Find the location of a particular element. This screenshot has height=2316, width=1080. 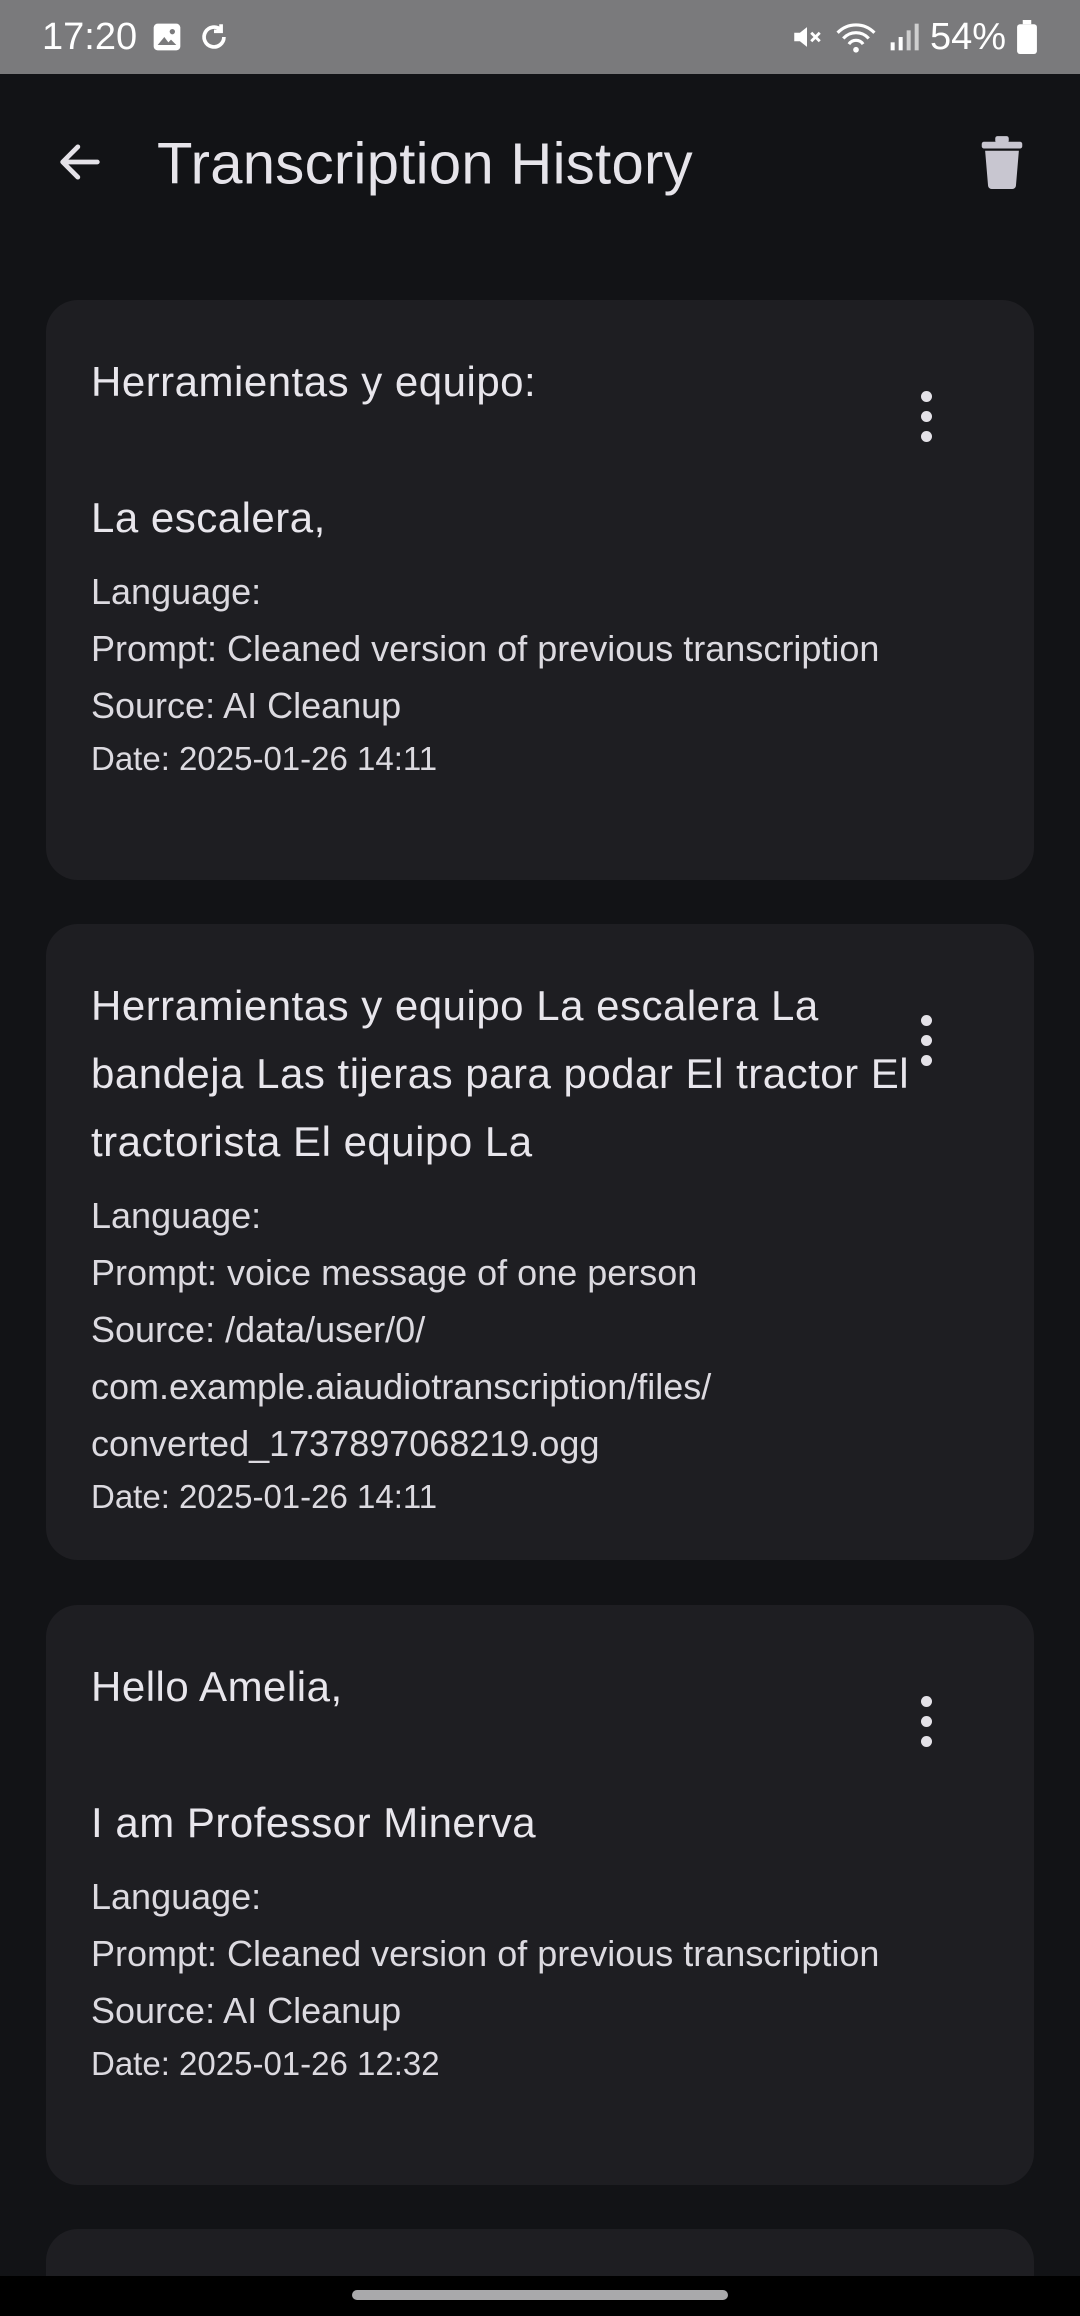

mute-icon is located at coordinates (807, 37).